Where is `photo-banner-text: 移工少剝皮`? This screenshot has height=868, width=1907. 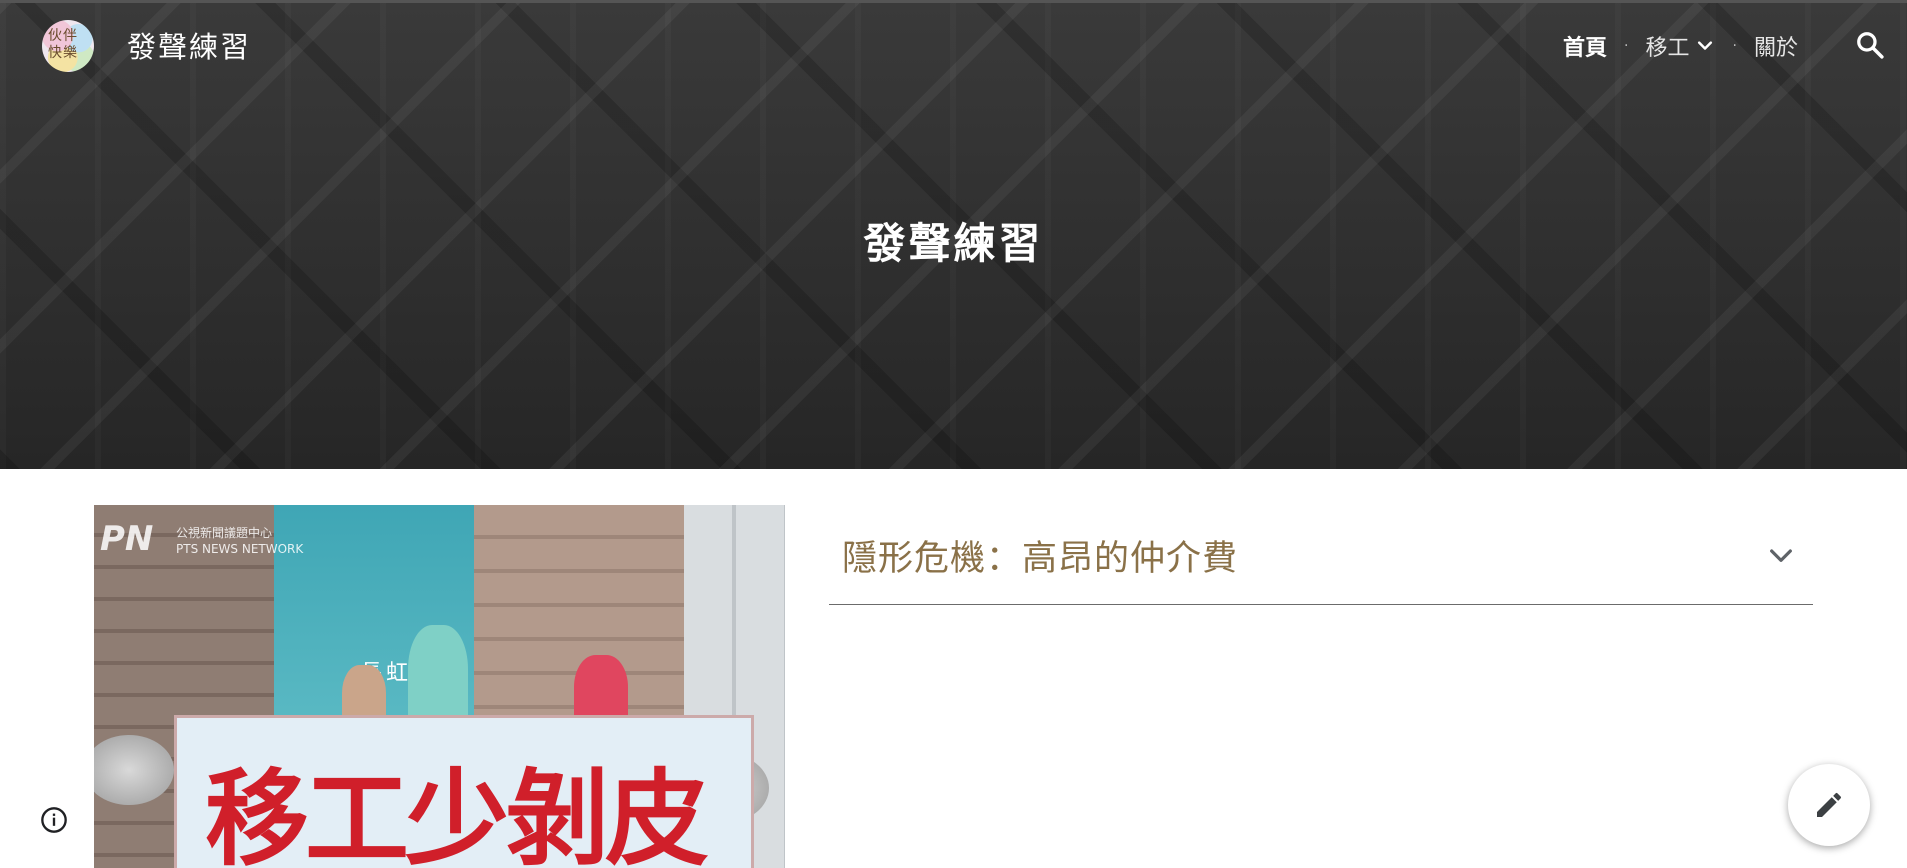 photo-banner-text: 移工少剝皮 is located at coordinates (457, 812).